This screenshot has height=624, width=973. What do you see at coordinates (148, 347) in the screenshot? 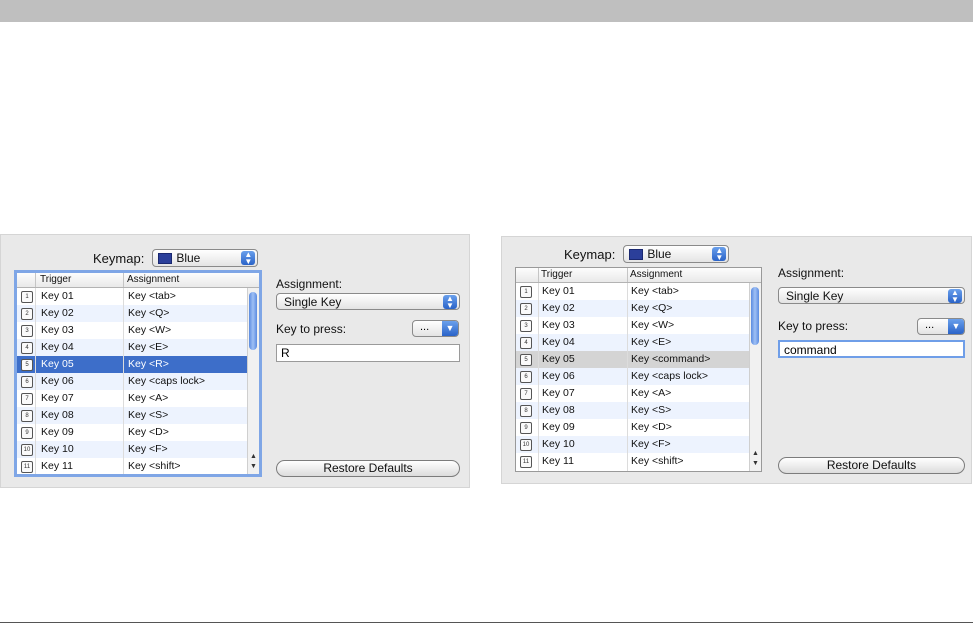
I see `assignment-cell: Key <E>` at bounding box center [148, 347].